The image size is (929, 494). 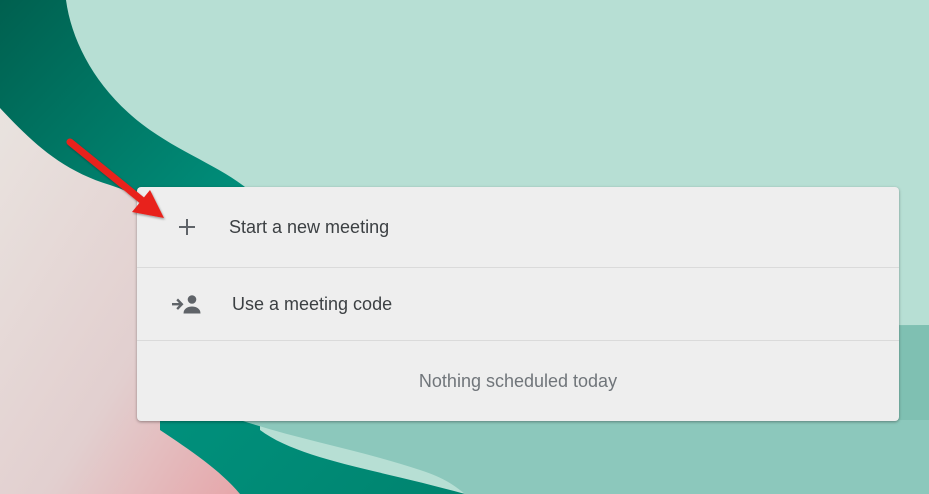 What do you see at coordinates (312, 303) in the screenshot?
I see `use-meeting-code-label: Use a meeting code` at bounding box center [312, 303].